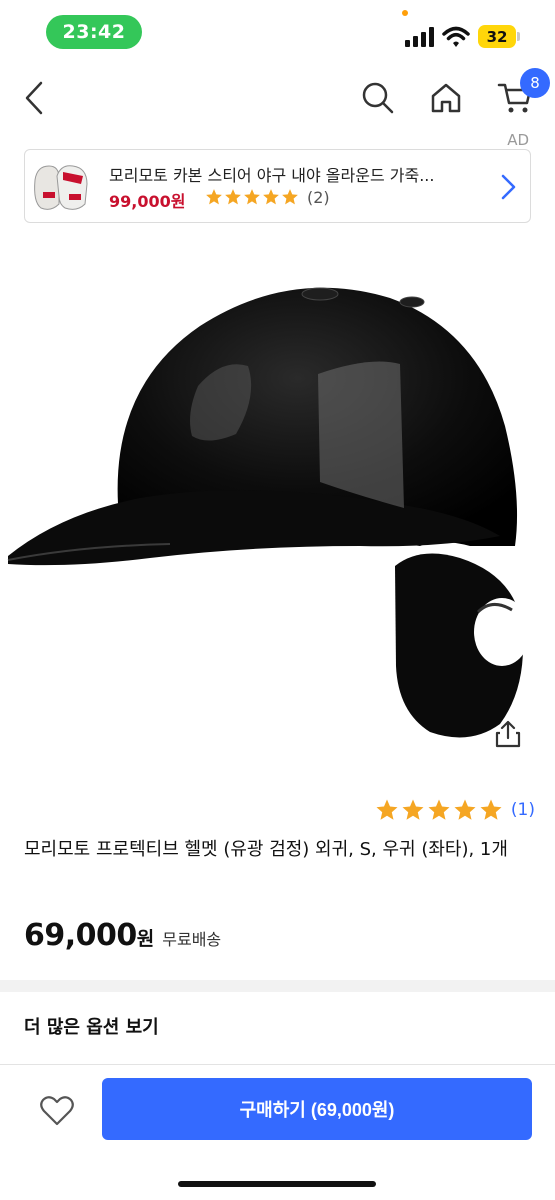  I want to click on home-icon, so click(446, 98).